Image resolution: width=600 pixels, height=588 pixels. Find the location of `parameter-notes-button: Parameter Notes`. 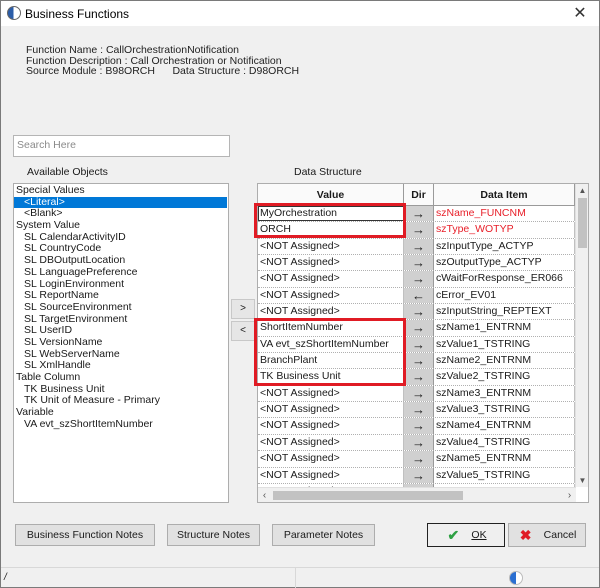

parameter-notes-button: Parameter Notes is located at coordinates (323, 535).